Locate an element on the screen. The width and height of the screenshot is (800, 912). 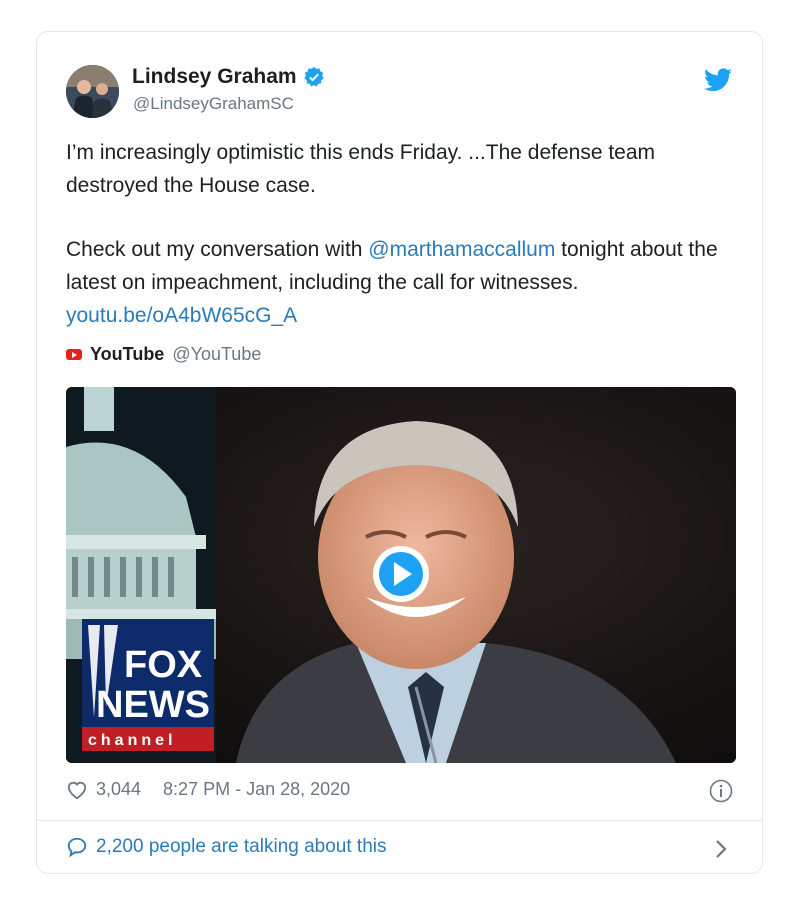
youtube-icon is located at coordinates (74, 354).